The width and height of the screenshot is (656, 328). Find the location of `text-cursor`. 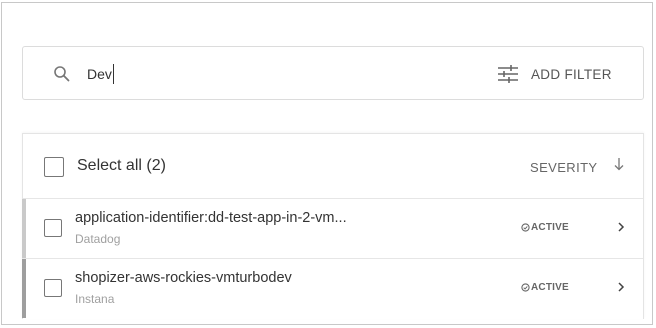

text-cursor is located at coordinates (113, 74).